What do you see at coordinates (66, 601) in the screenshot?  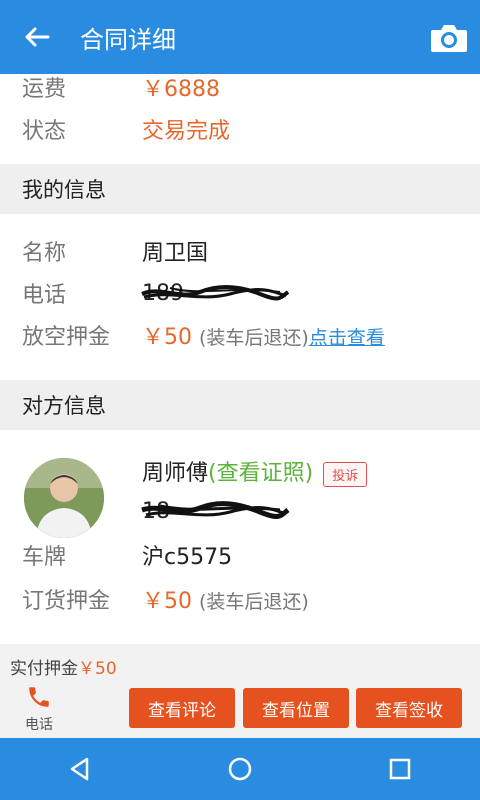 I see `order-deposit-label: 订货押金` at bounding box center [66, 601].